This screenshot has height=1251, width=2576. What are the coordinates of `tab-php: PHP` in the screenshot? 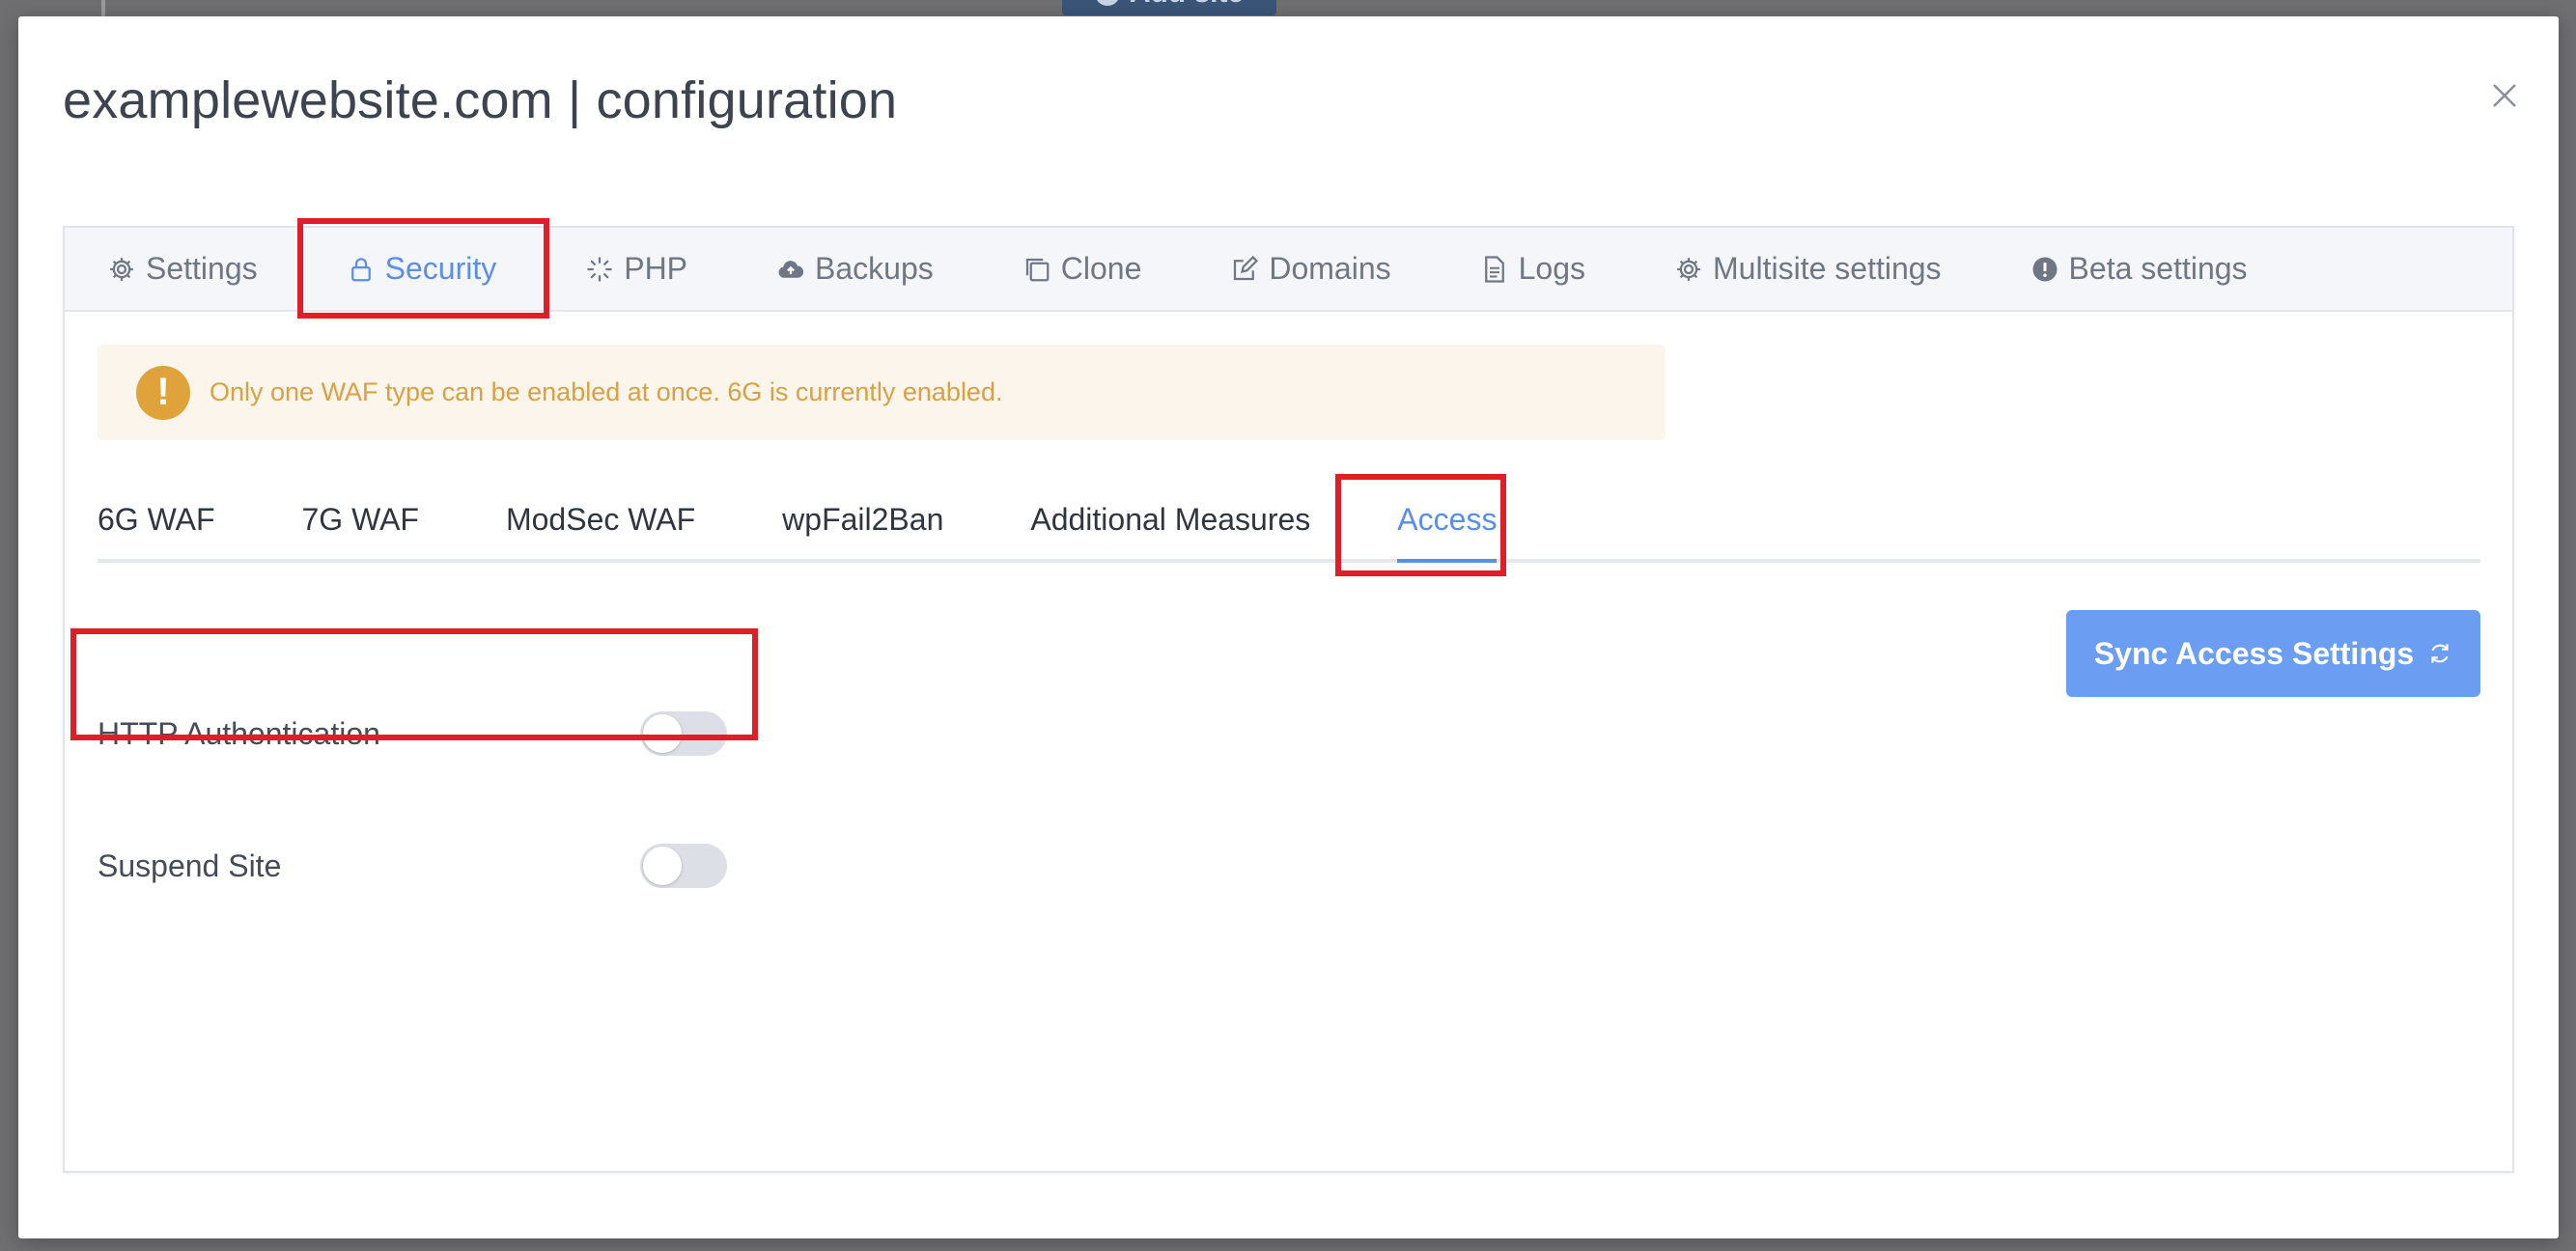 It's located at (636, 269).